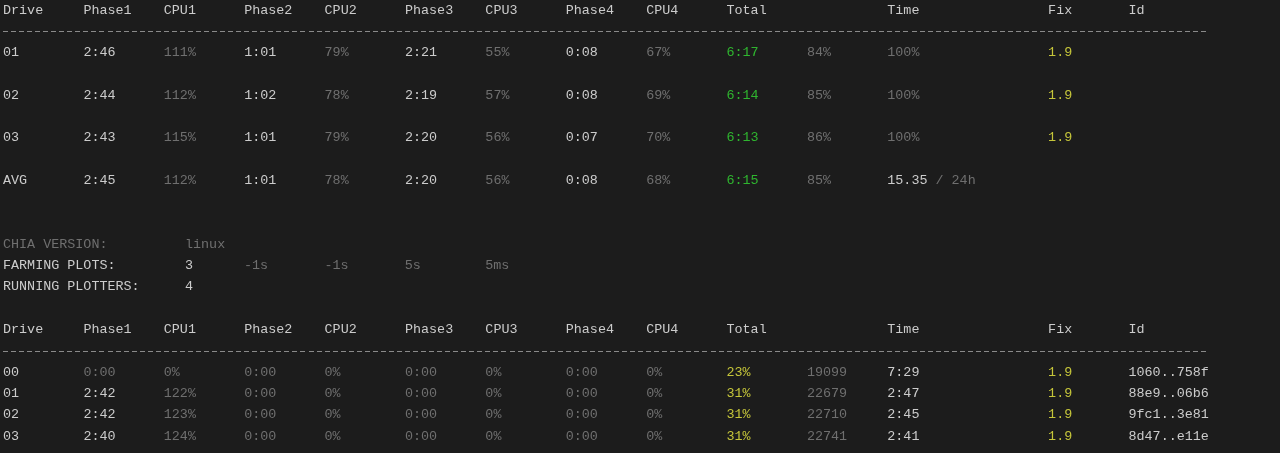 The width and height of the screenshot is (1280, 453). Describe the element at coordinates (421, 53) in the screenshot. I see `table-cell: 2:21` at that location.